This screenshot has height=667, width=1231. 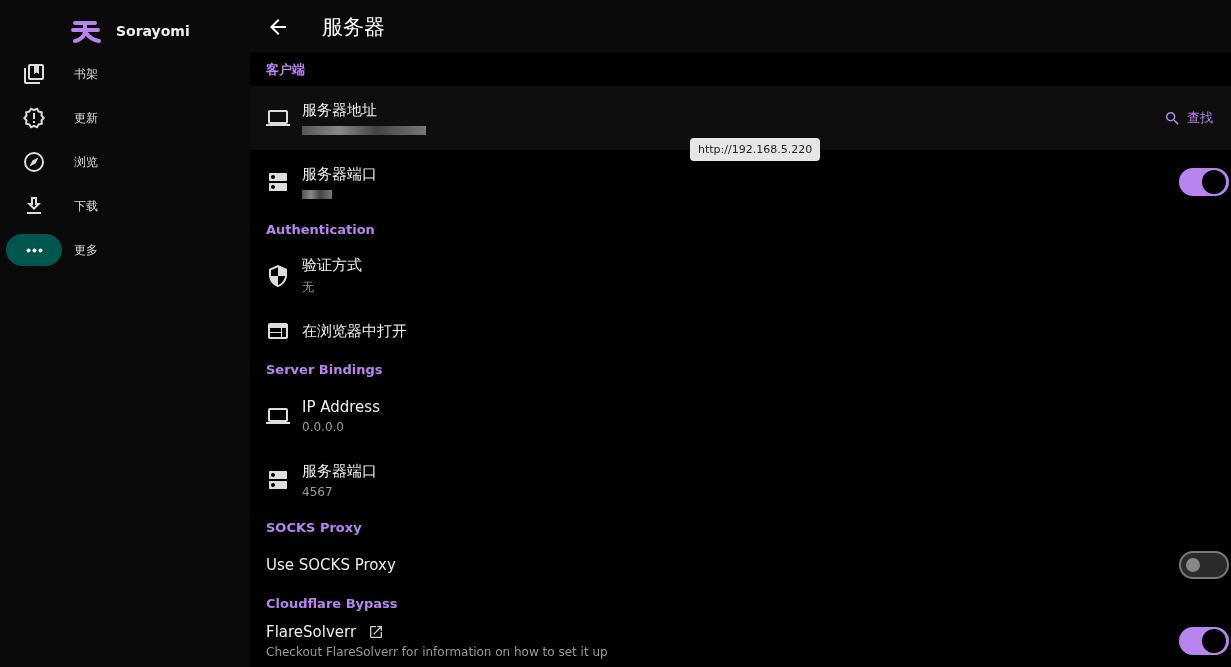 What do you see at coordinates (341, 407) in the screenshot?
I see `setting-title: IP Address` at bounding box center [341, 407].